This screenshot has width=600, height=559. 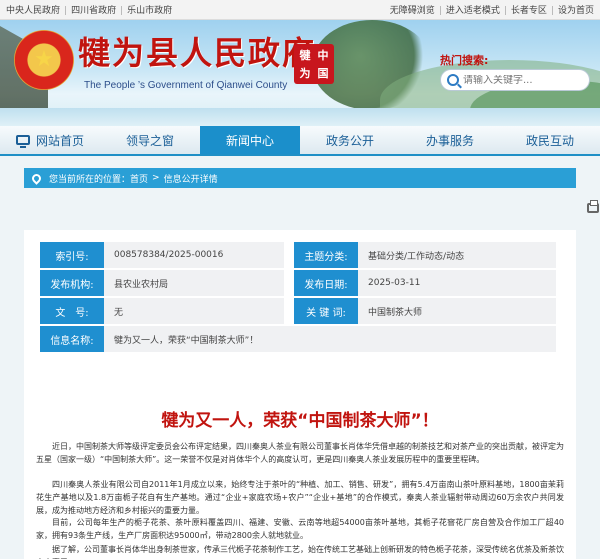 I want to click on link-leshan-gov: 乐山市政府, so click(x=149, y=11).